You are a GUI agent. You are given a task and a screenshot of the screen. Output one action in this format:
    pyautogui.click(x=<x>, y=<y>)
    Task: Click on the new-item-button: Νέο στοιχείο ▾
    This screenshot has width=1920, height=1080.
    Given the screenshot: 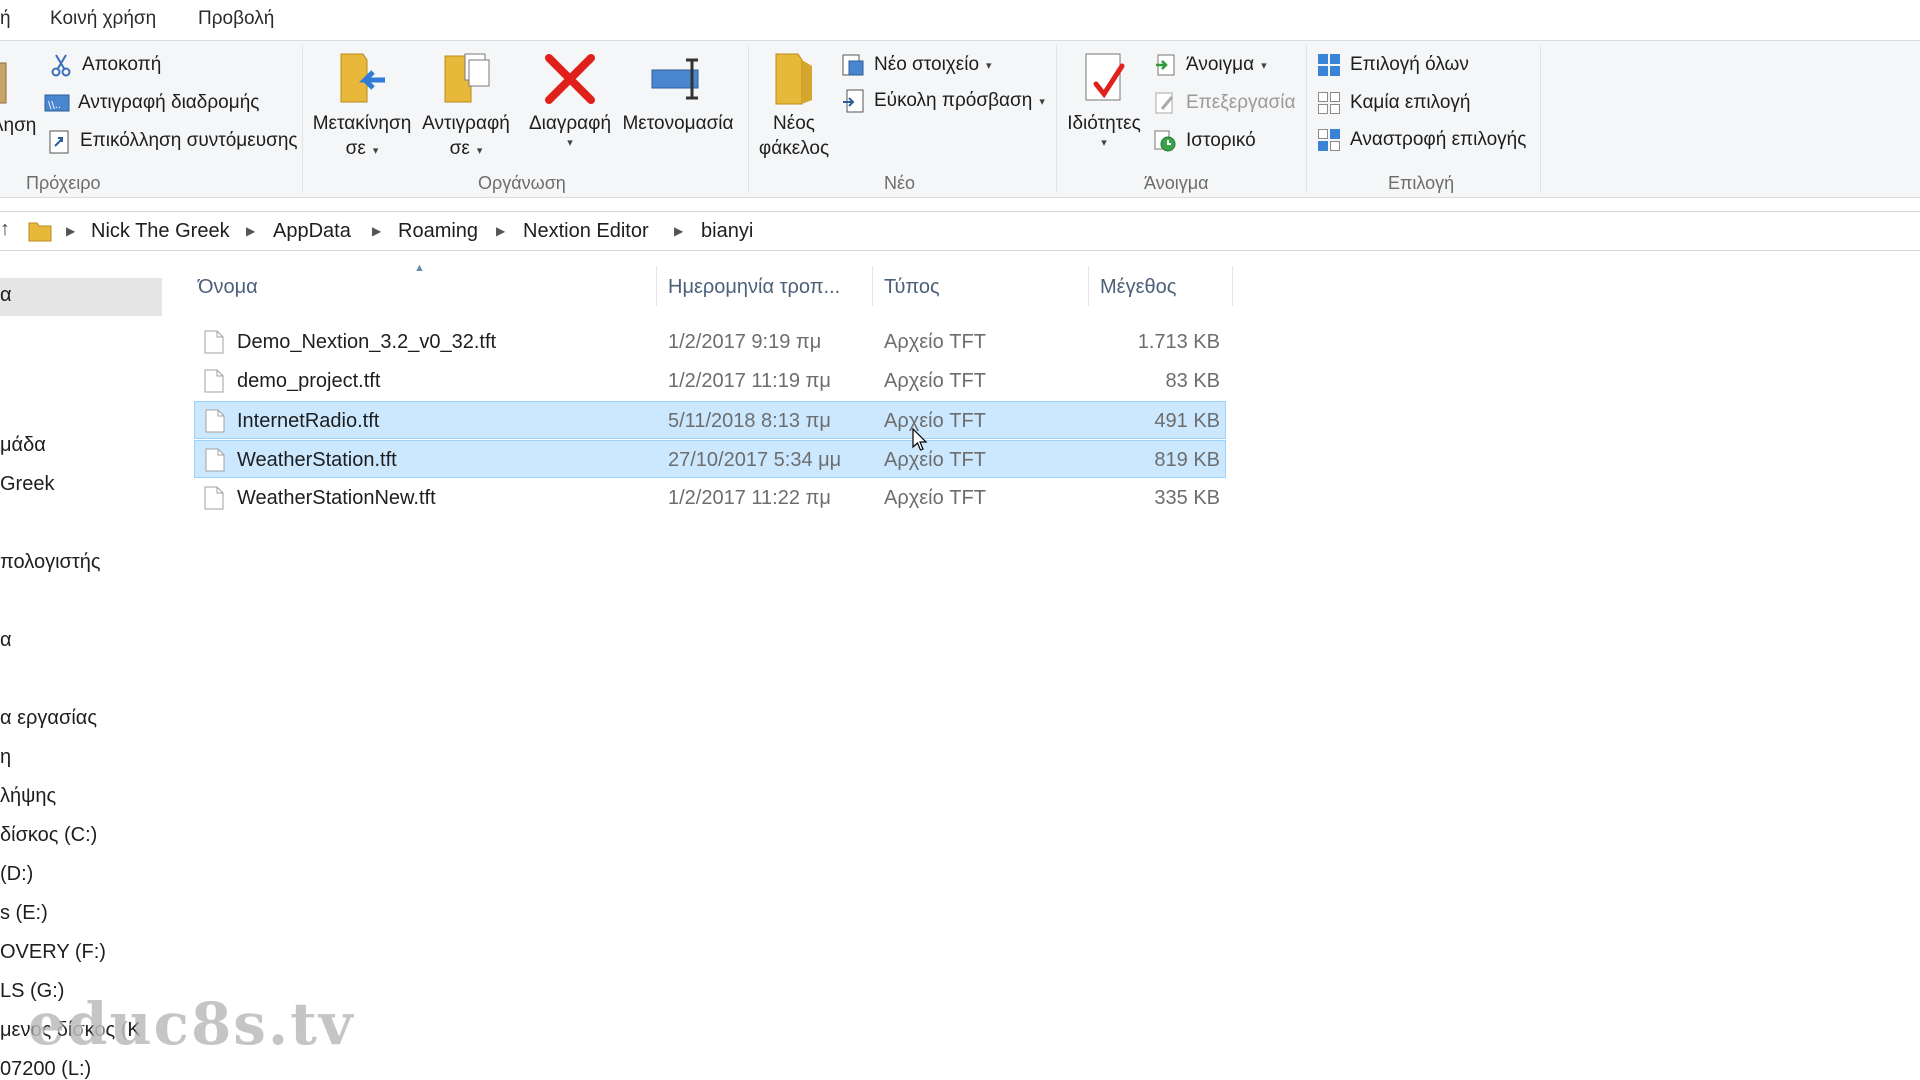 What is the action you would take?
    pyautogui.click(x=916, y=65)
    